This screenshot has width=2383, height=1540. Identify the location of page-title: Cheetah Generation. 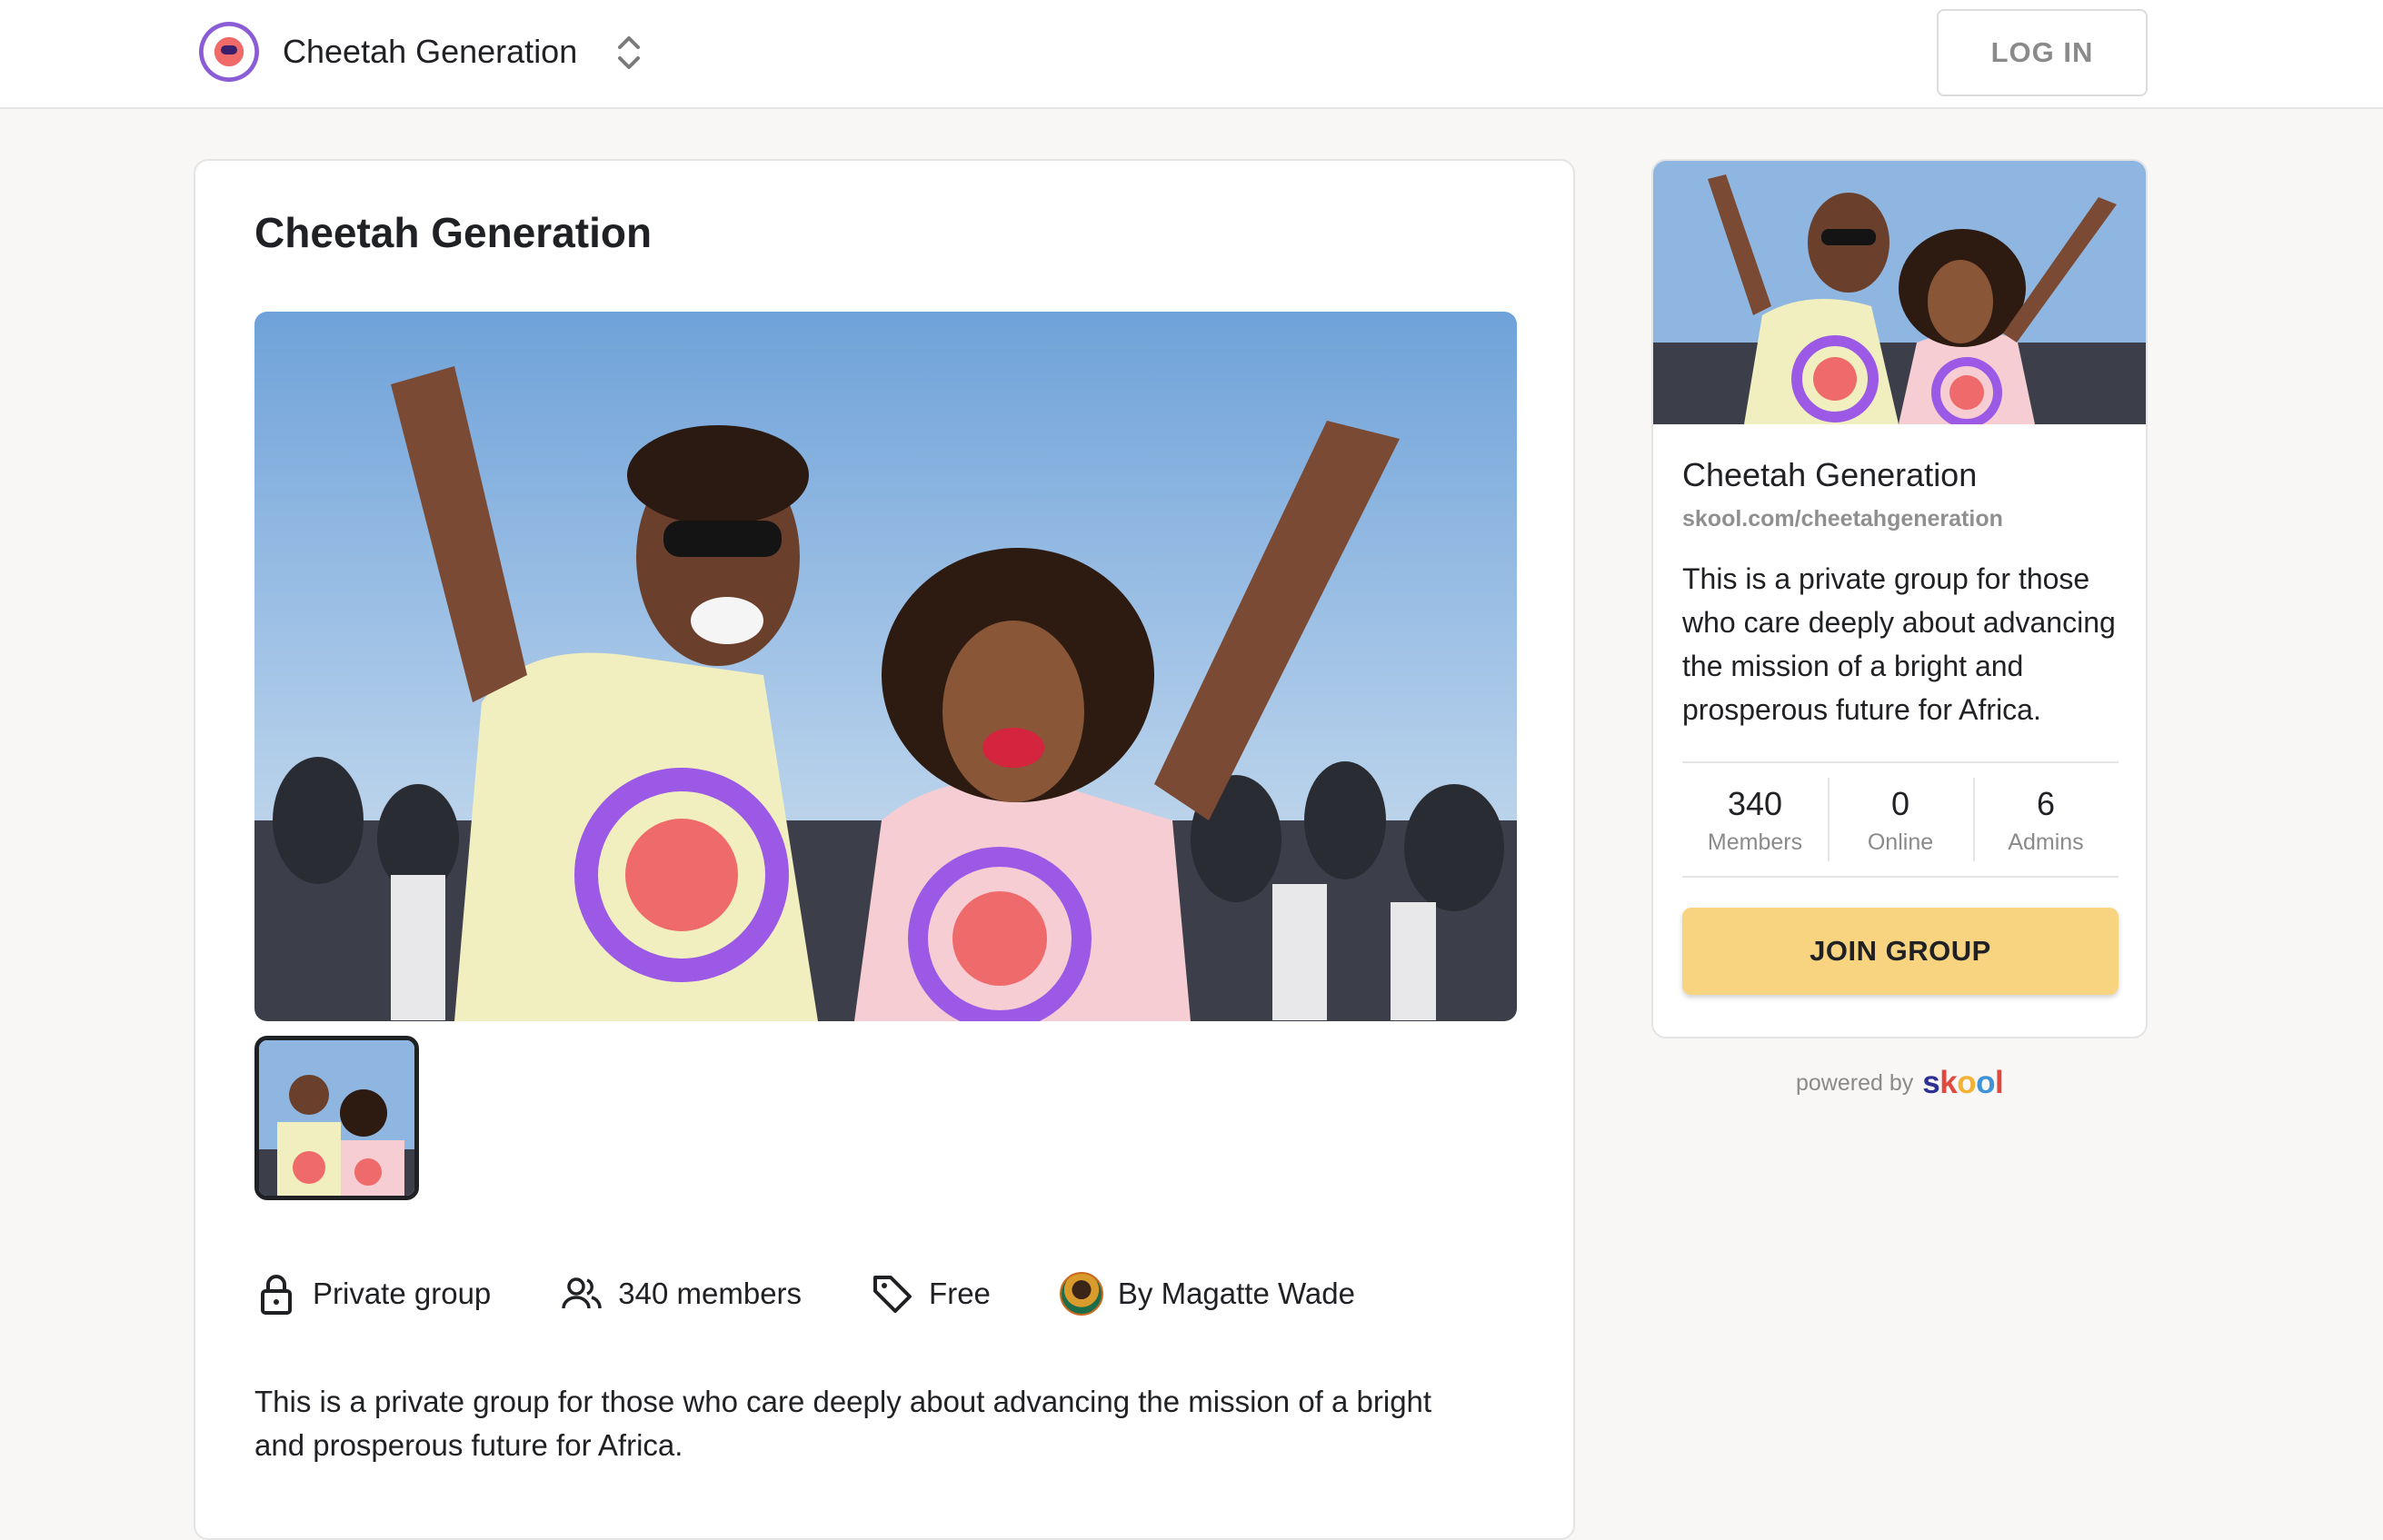
(453, 232).